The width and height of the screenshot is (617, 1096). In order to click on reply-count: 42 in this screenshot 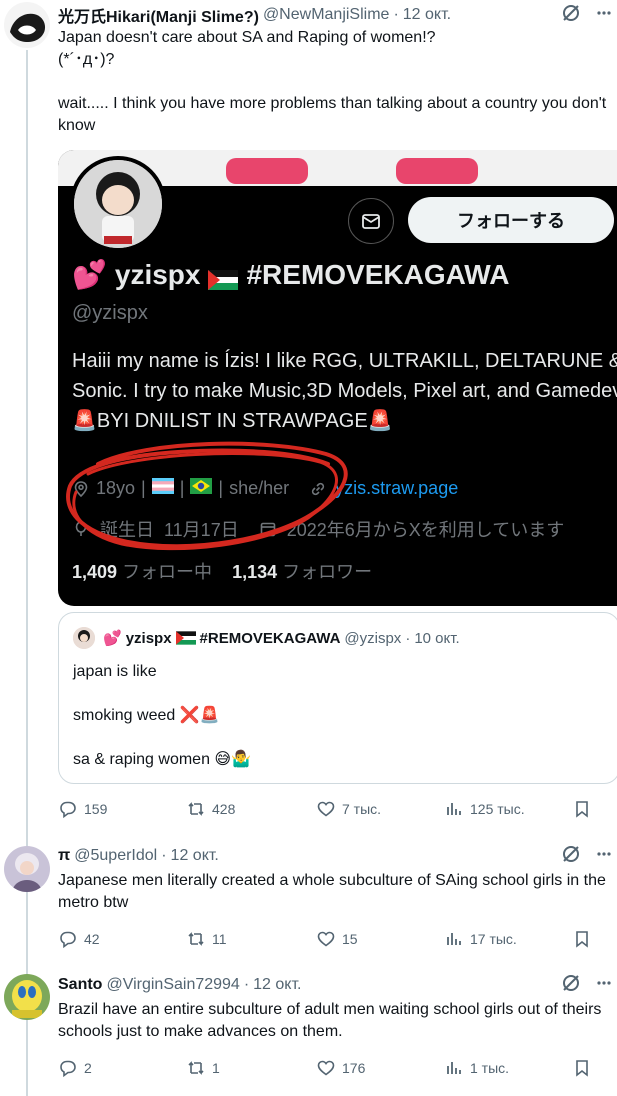, I will do `click(92, 939)`.